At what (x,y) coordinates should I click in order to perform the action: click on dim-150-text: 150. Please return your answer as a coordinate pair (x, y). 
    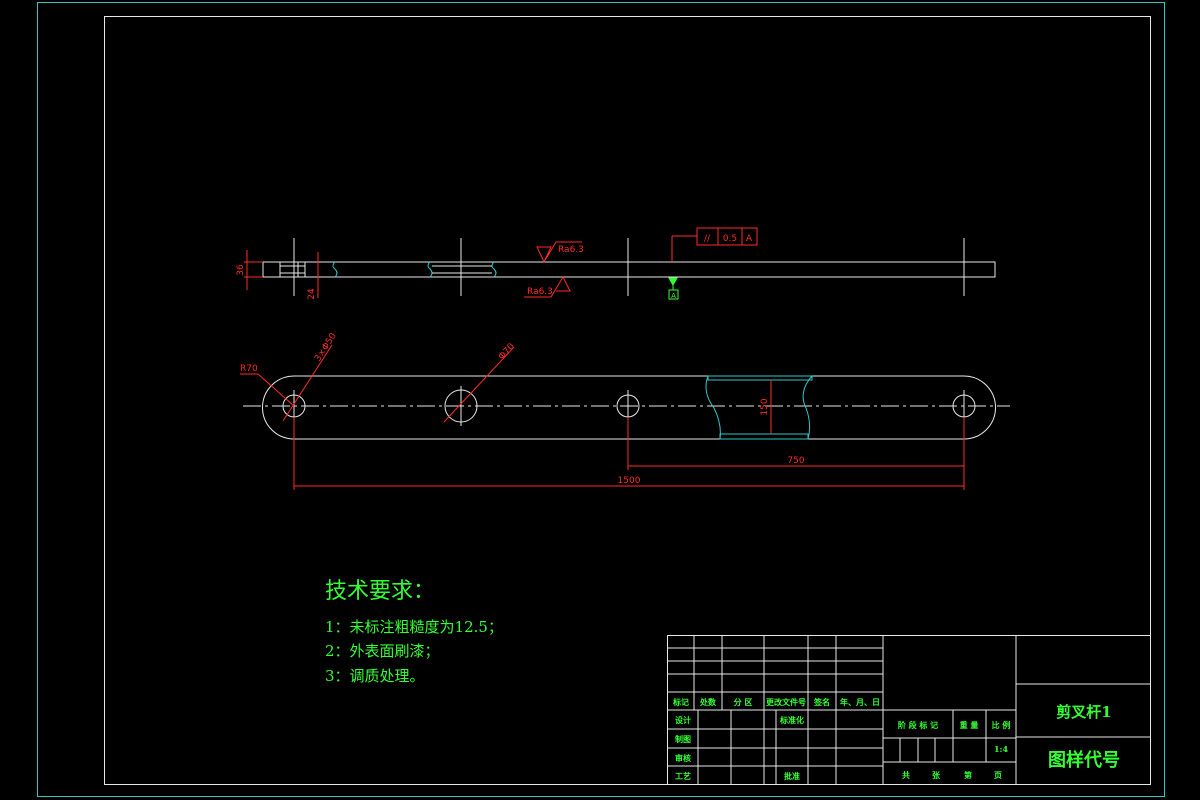
    Looking at the image, I should click on (765, 406).